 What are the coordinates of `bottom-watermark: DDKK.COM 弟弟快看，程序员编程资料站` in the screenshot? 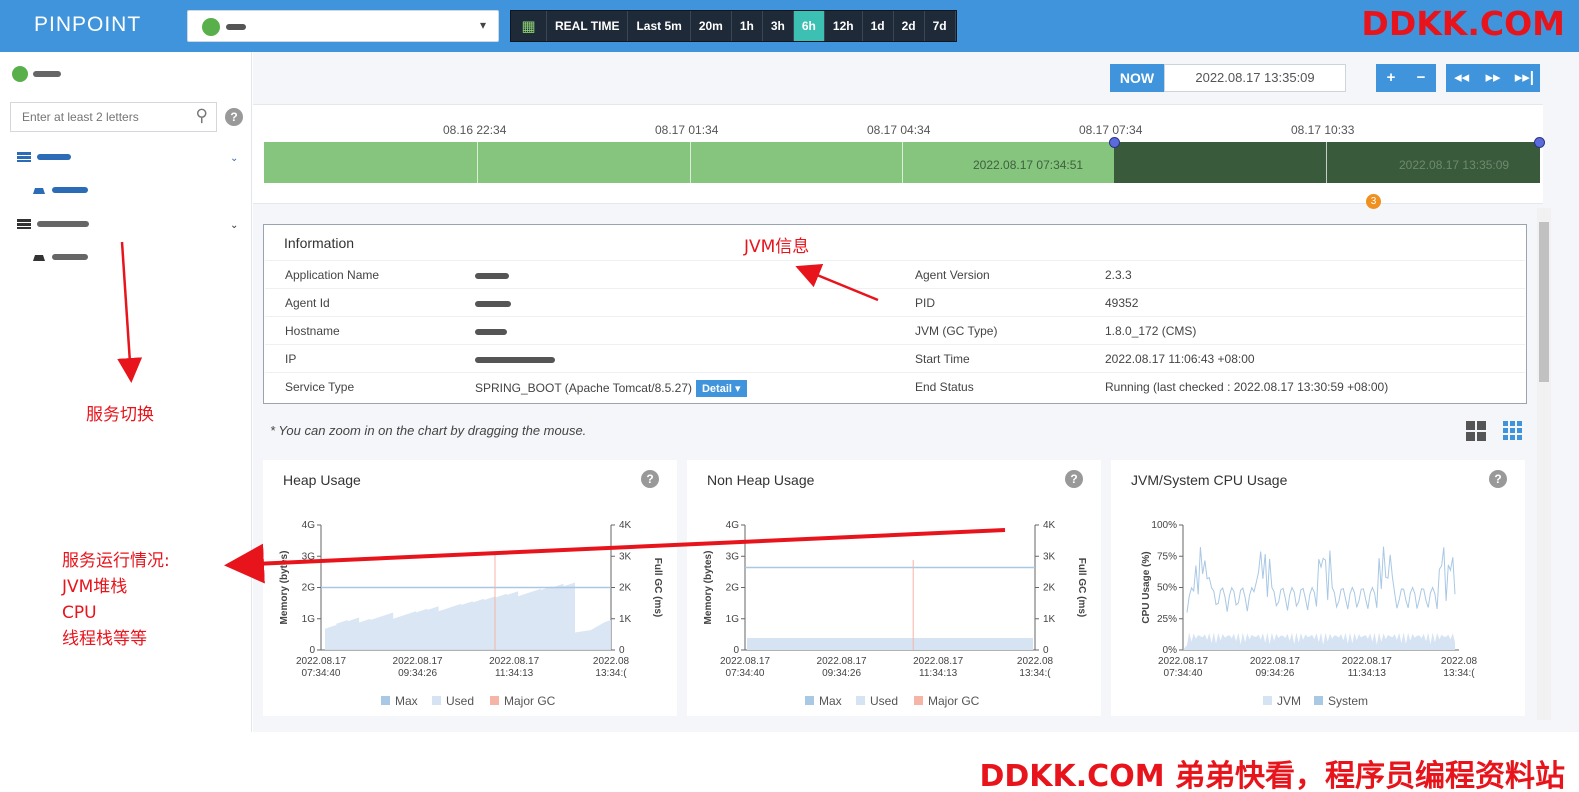 It's located at (1272, 775).